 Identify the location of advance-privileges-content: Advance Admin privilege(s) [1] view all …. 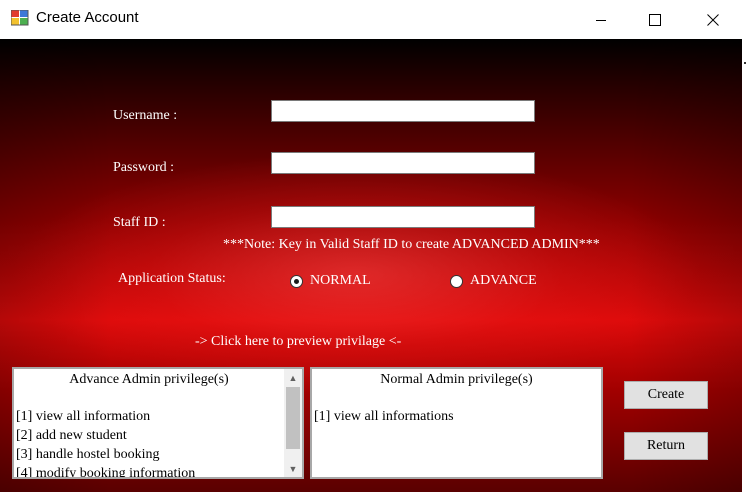
(149, 423).